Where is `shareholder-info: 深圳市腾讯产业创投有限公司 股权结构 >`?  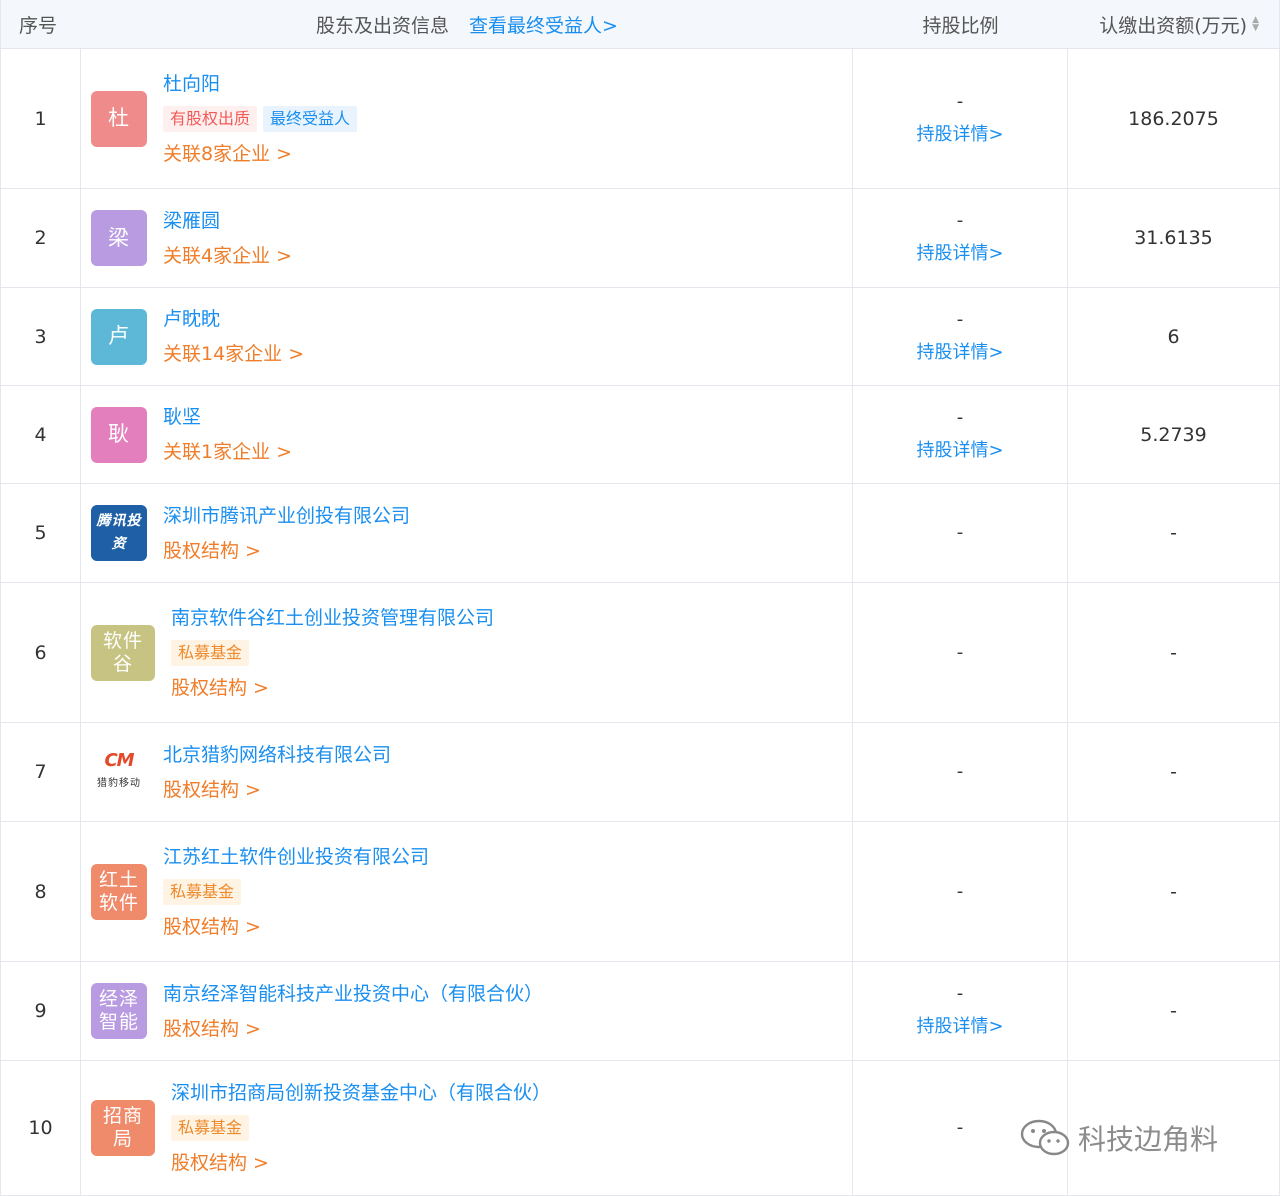 shareholder-info: 深圳市腾讯产业创投有限公司 股权结构 > is located at coordinates (286, 533).